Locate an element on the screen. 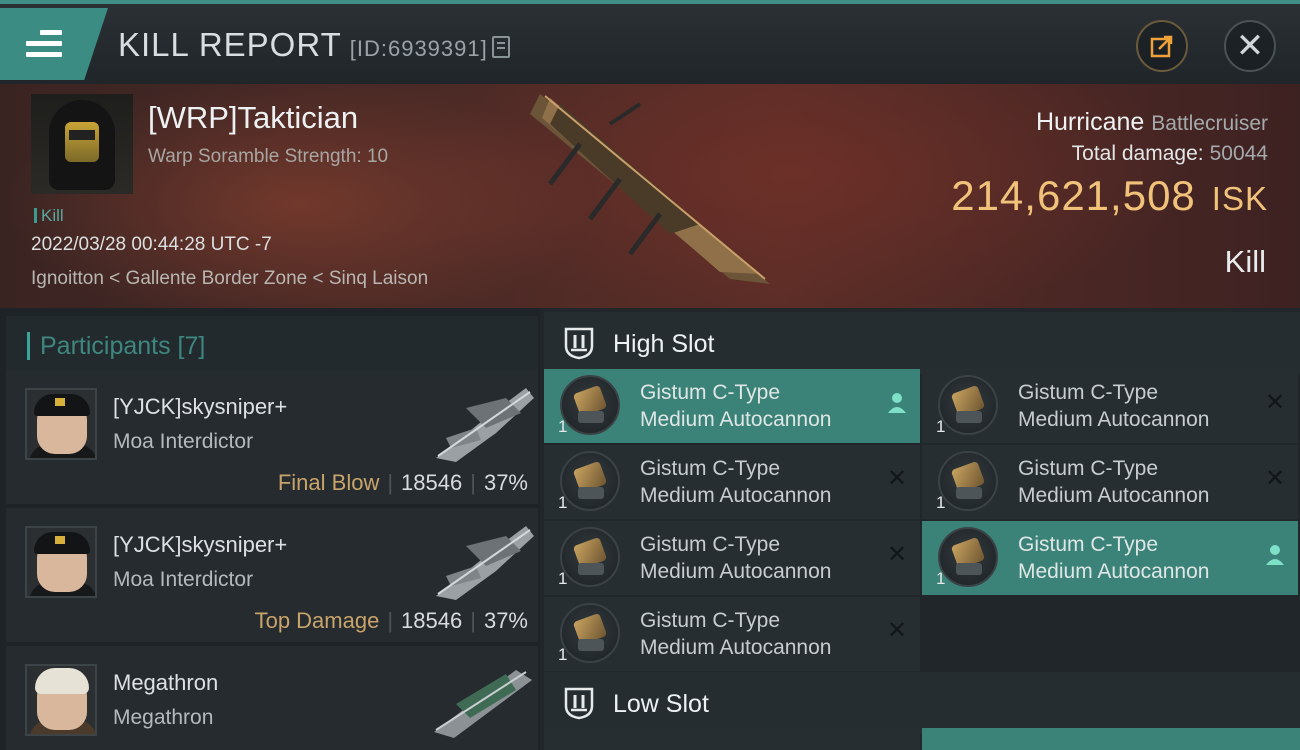 The height and width of the screenshot is (750, 1300). menu-button is located at coordinates (54, 44).